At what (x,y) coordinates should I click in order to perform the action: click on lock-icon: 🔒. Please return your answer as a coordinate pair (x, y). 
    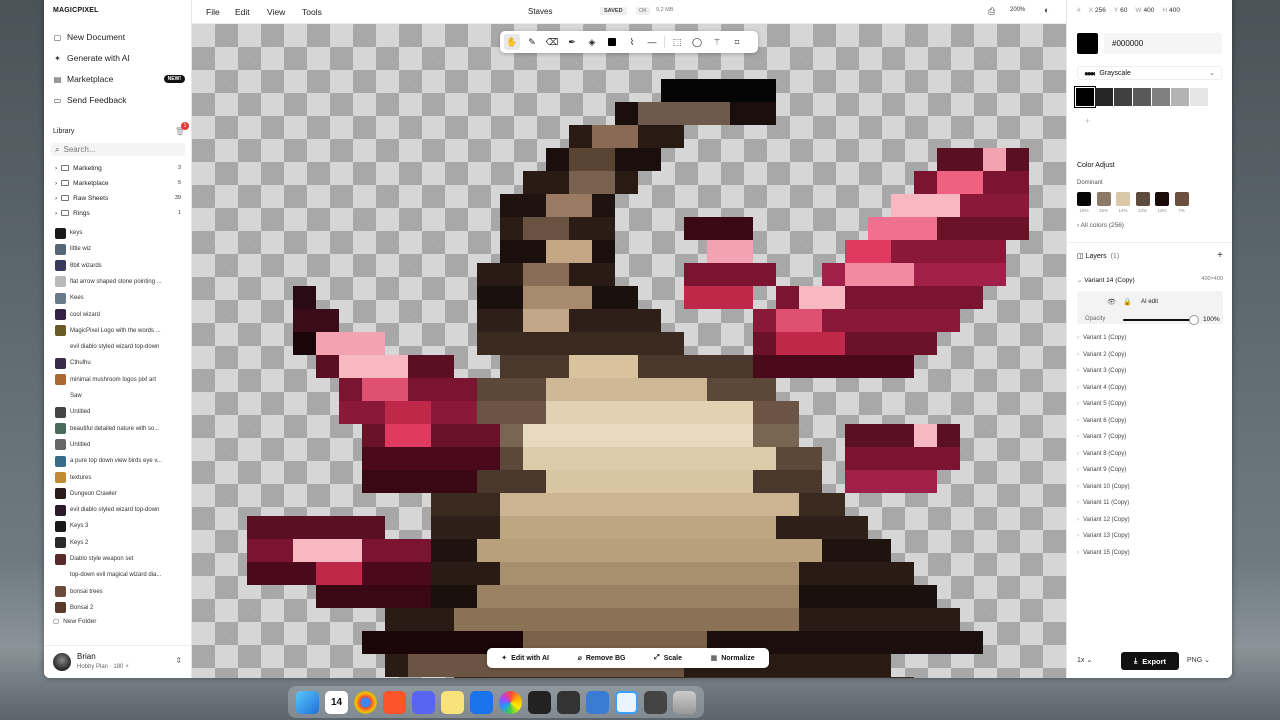
    Looking at the image, I should click on (1127, 302).